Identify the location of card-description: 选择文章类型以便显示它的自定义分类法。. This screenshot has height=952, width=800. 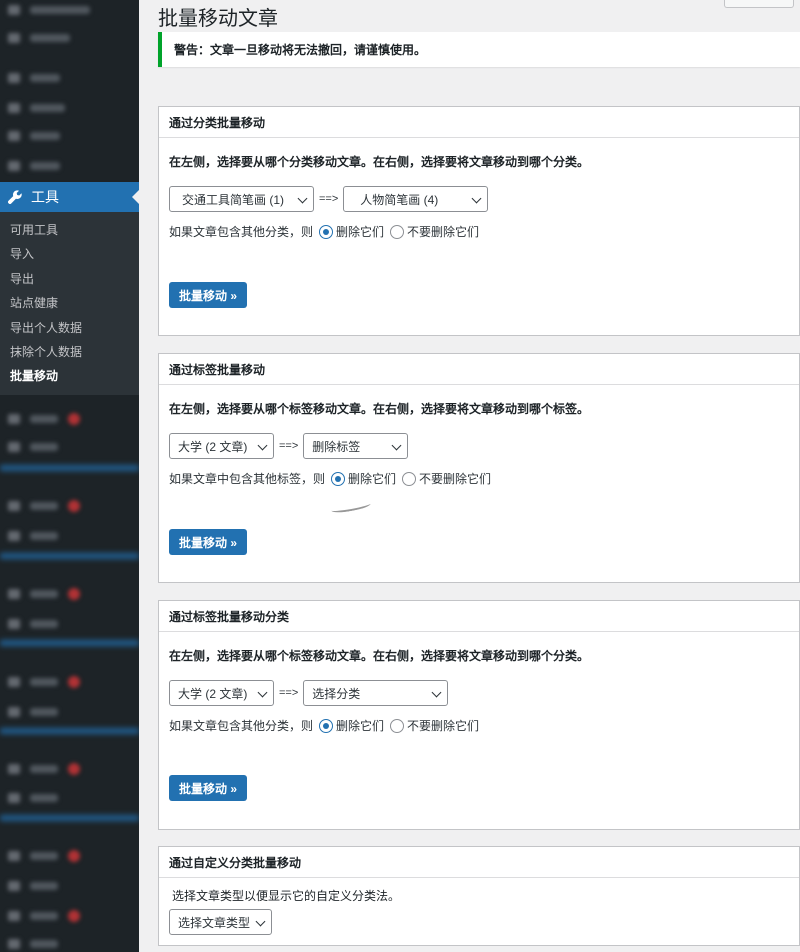
(286, 896).